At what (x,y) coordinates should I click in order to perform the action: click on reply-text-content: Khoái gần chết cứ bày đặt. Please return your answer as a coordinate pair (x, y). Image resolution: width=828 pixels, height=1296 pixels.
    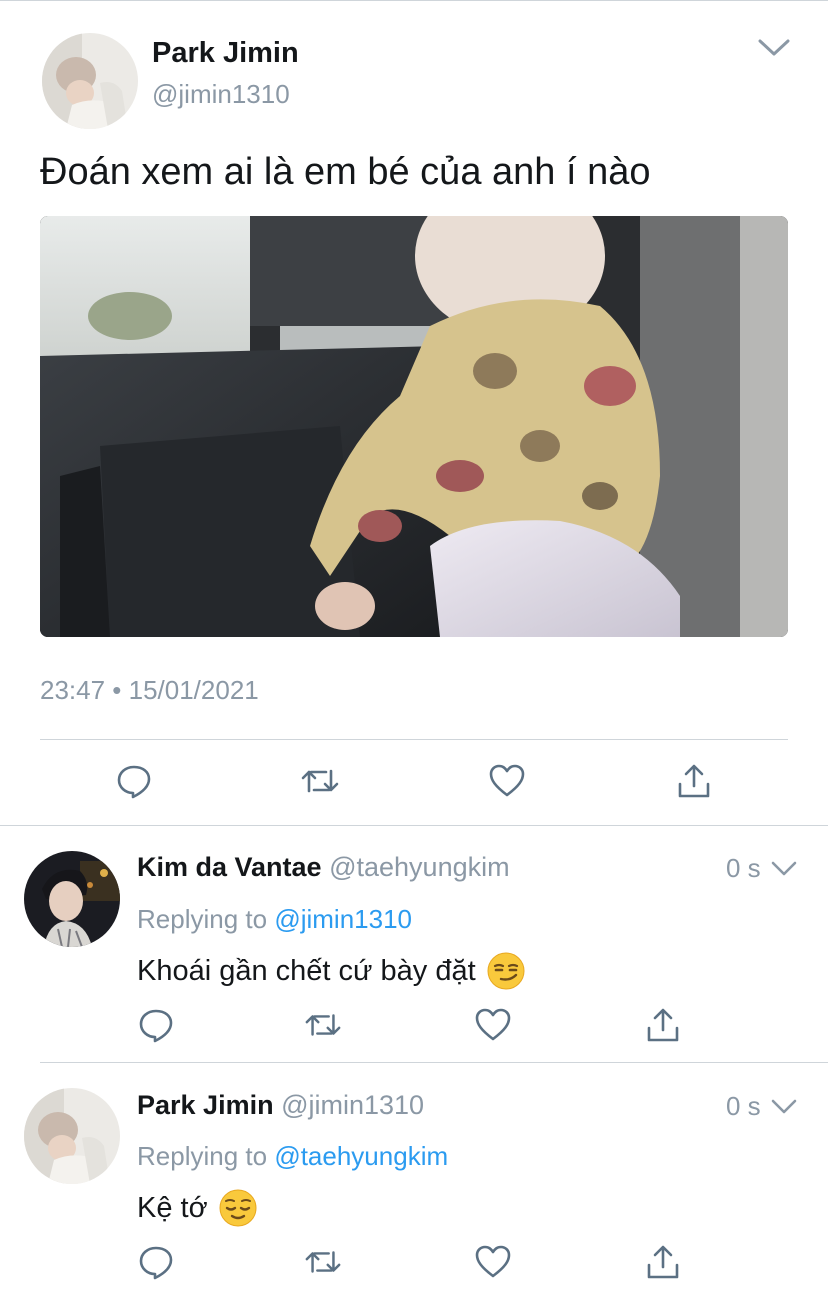
    Looking at the image, I should click on (306, 970).